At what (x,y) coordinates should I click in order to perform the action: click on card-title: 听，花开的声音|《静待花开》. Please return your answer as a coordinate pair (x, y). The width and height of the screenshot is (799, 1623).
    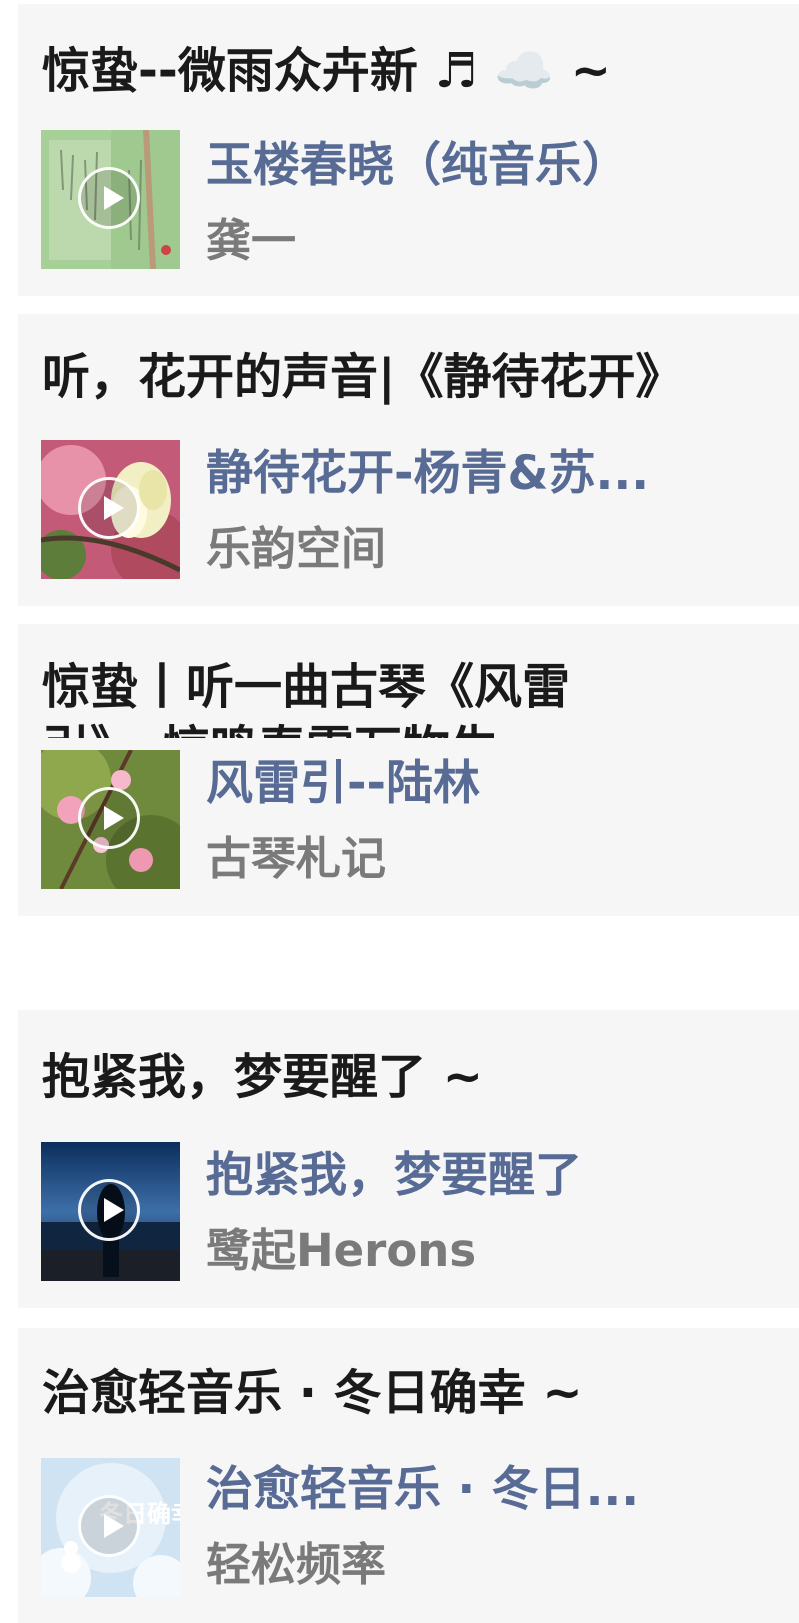
    Looking at the image, I should click on (405, 377).